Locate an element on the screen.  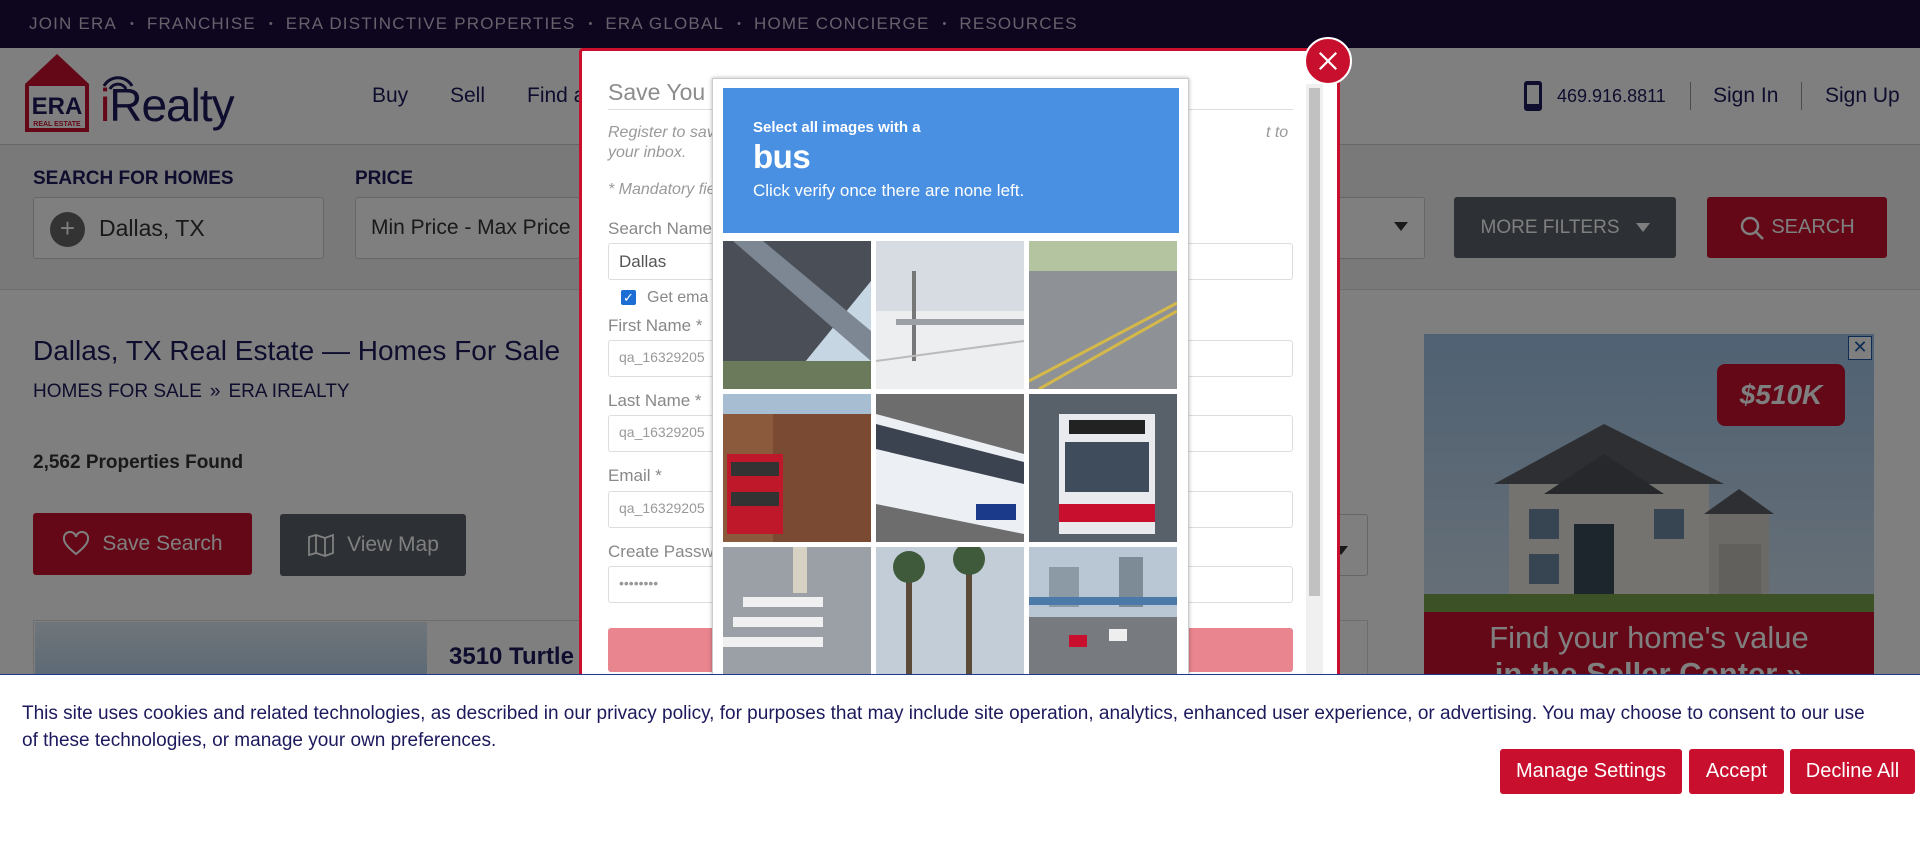
manage-settings-button: Manage Settings is located at coordinates (1591, 771).